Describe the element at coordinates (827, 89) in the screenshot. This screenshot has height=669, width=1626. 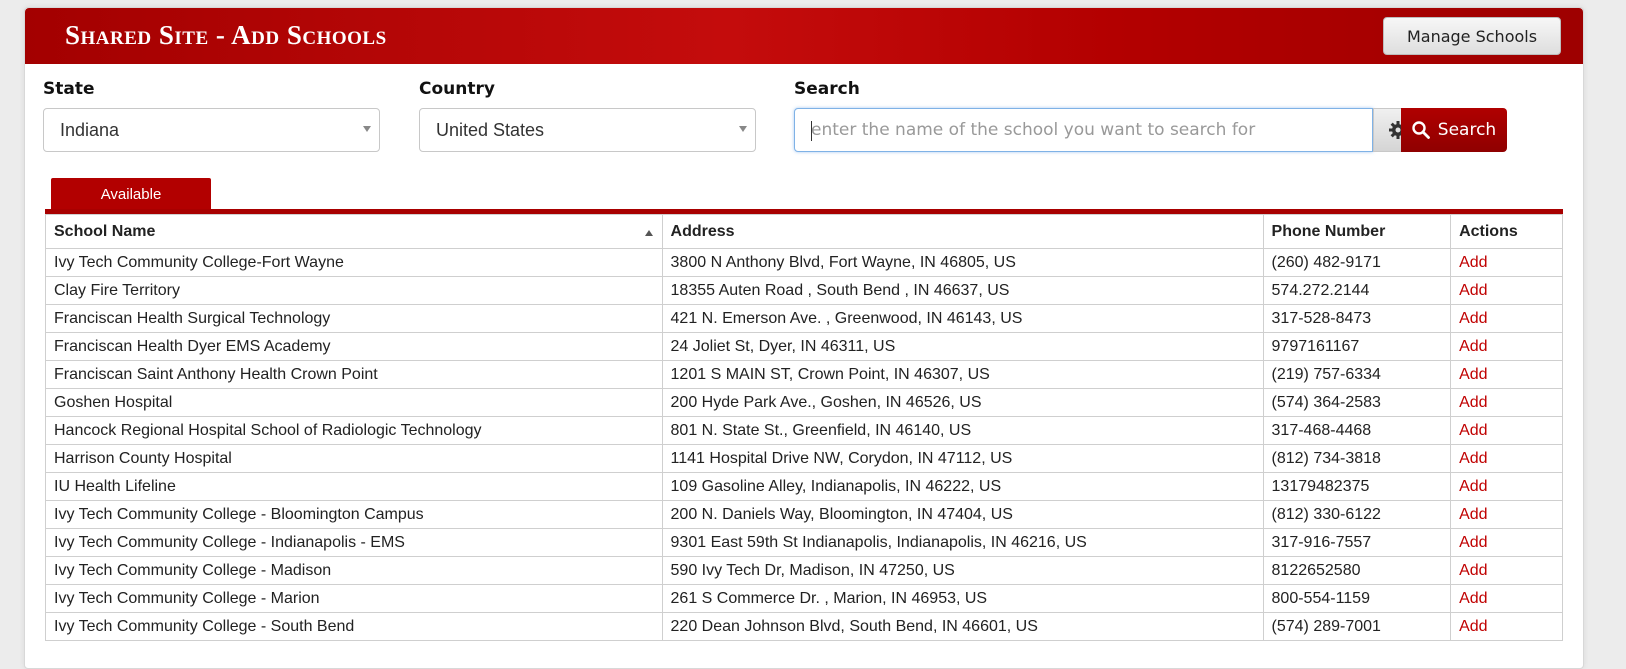
I see `search-label: Search` at that location.